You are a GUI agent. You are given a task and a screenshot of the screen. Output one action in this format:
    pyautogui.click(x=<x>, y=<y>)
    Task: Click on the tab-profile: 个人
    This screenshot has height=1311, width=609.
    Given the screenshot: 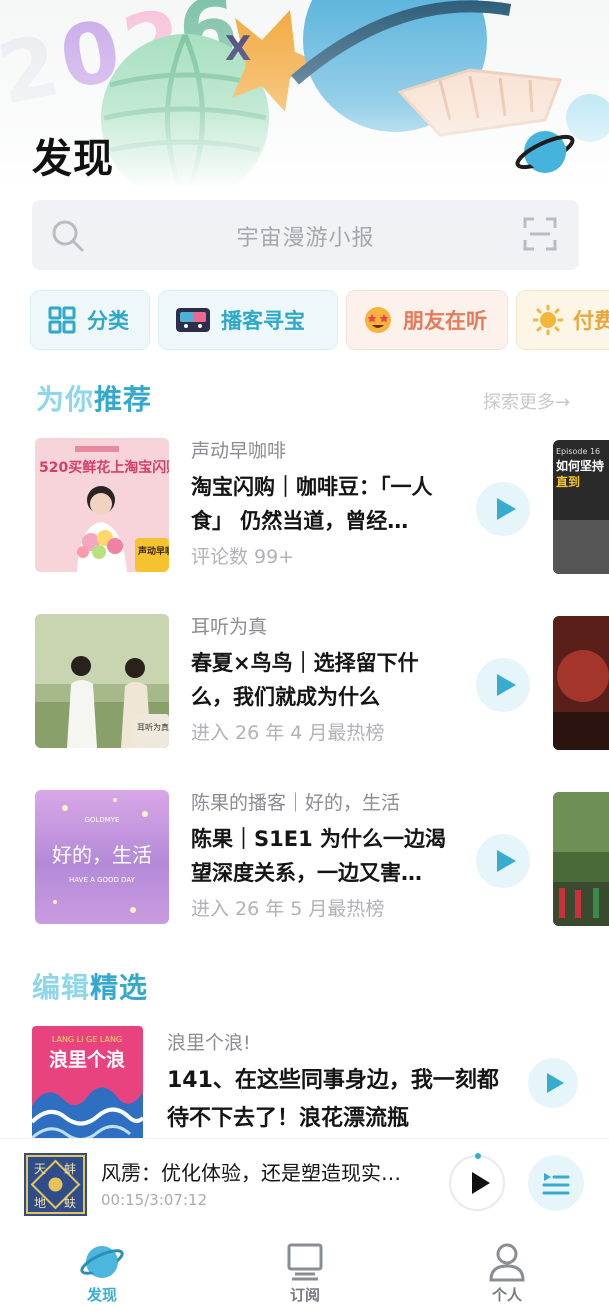 What is the action you would take?
    pyautogui.click(x=507, y=1268)
    